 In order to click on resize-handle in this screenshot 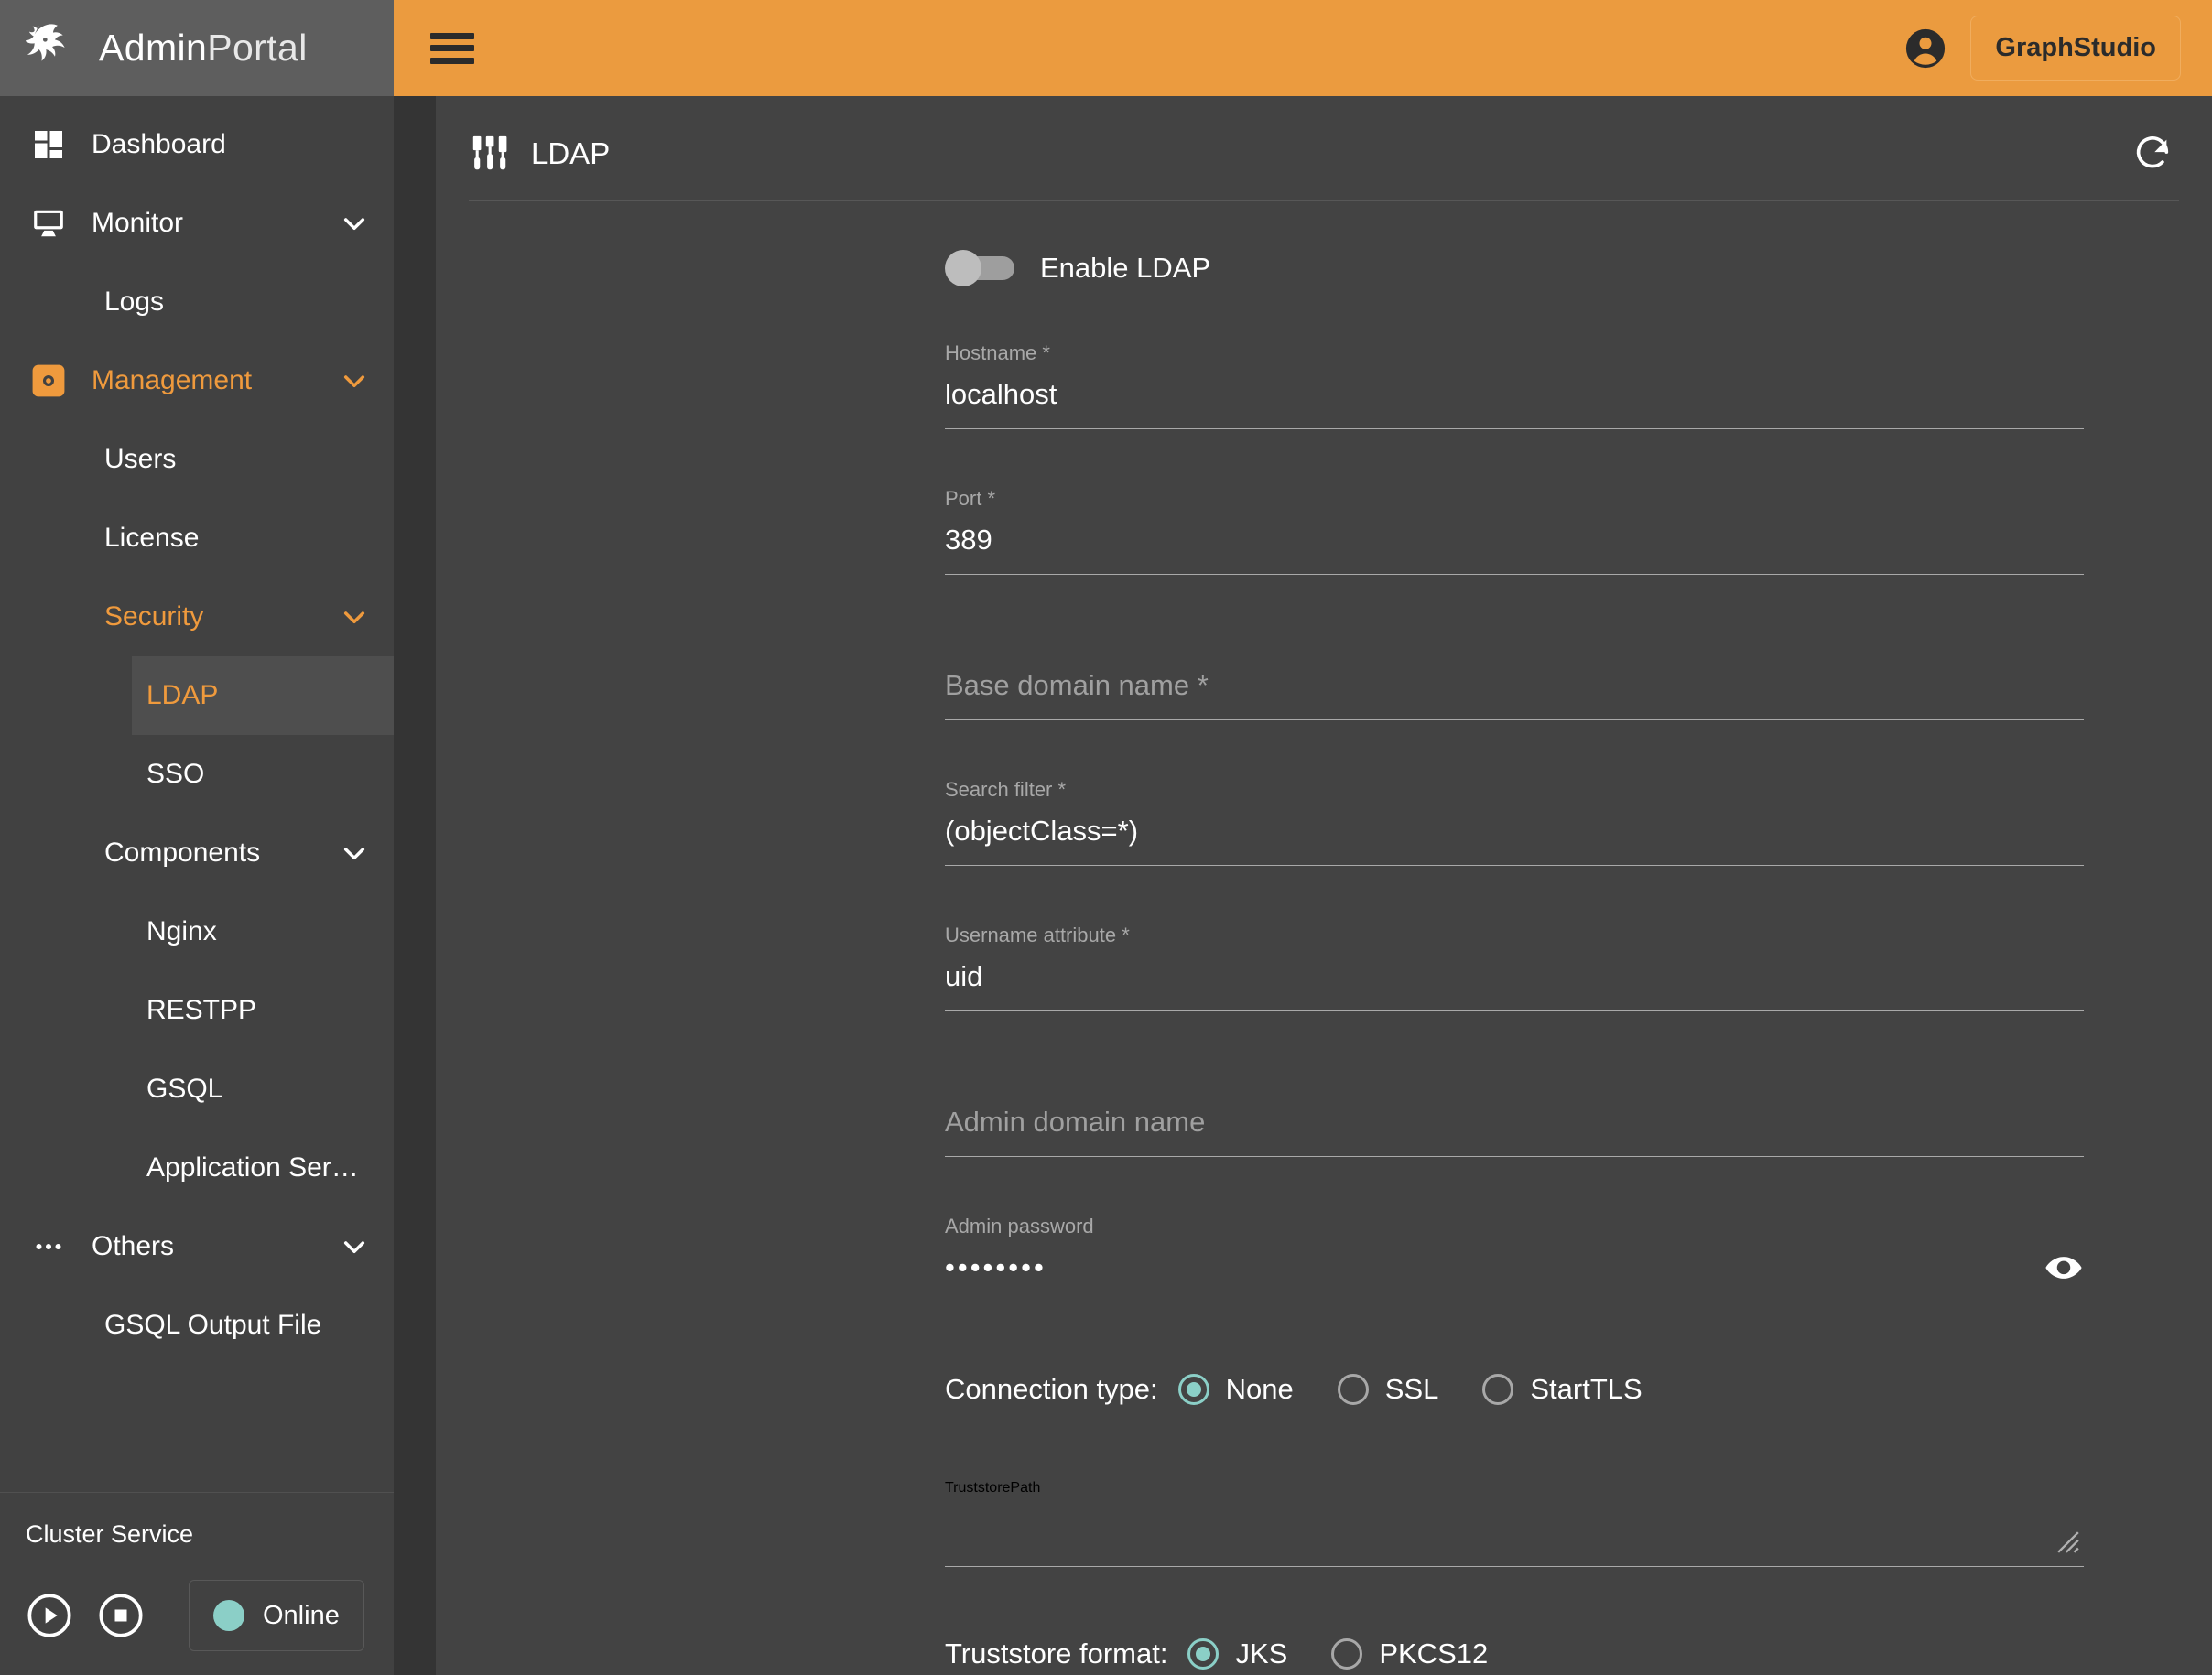, I will do `click(2068, 1542)`.